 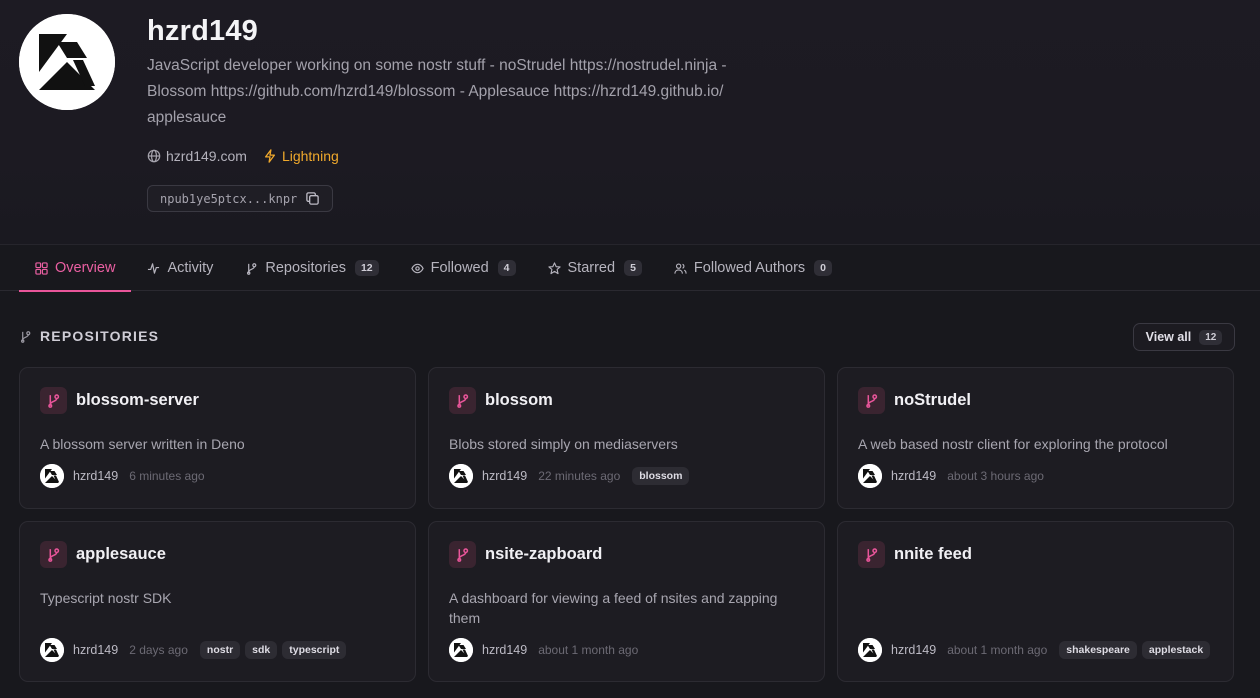 I want to click on lightning-link: Lightning, so click(x=301, y=156).